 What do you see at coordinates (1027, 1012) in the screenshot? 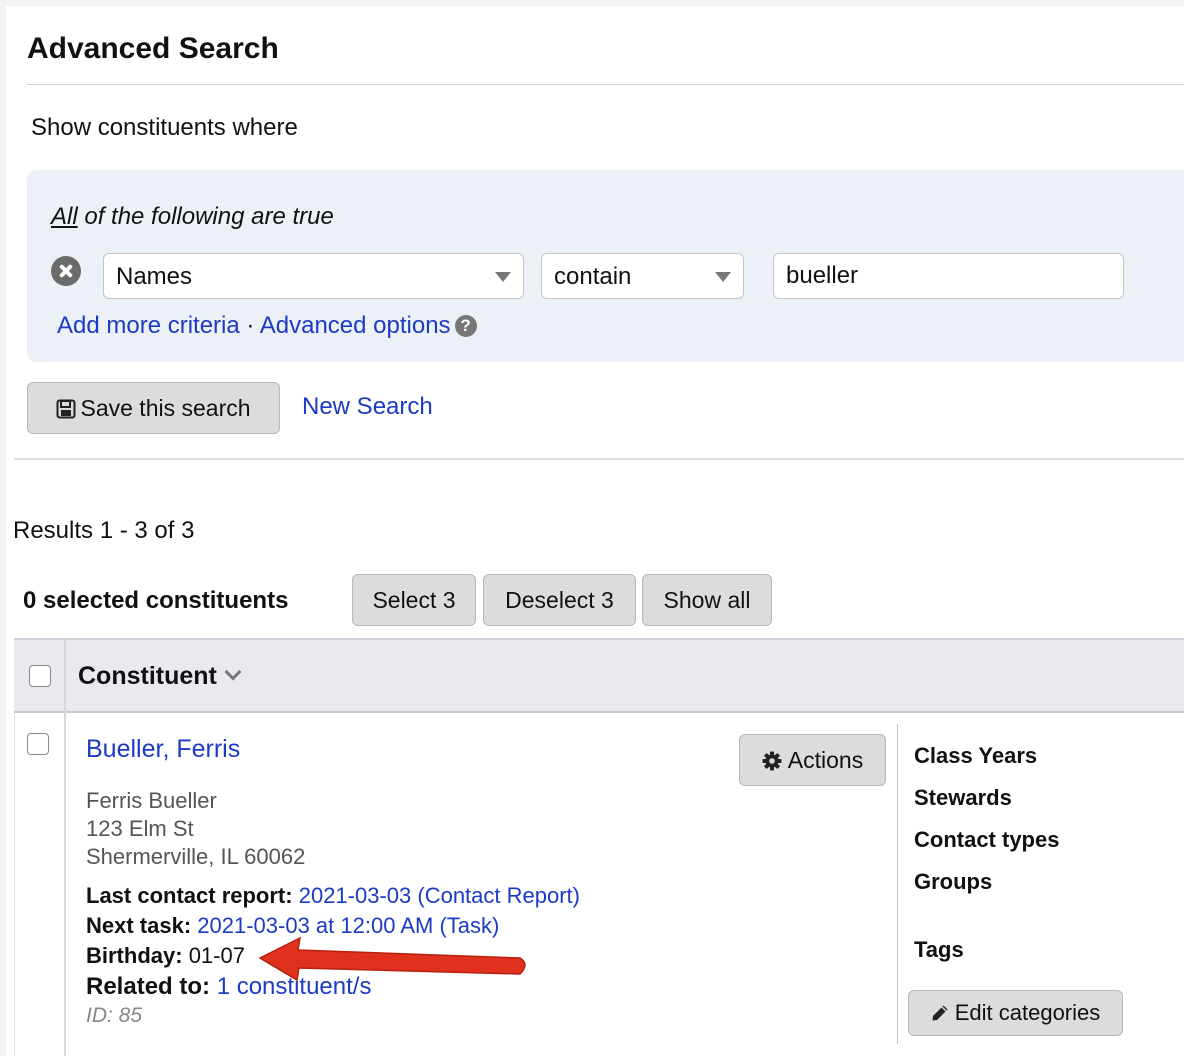
I see `edit-categories-label: Edit categories` at bounding box center [1027, 1012].